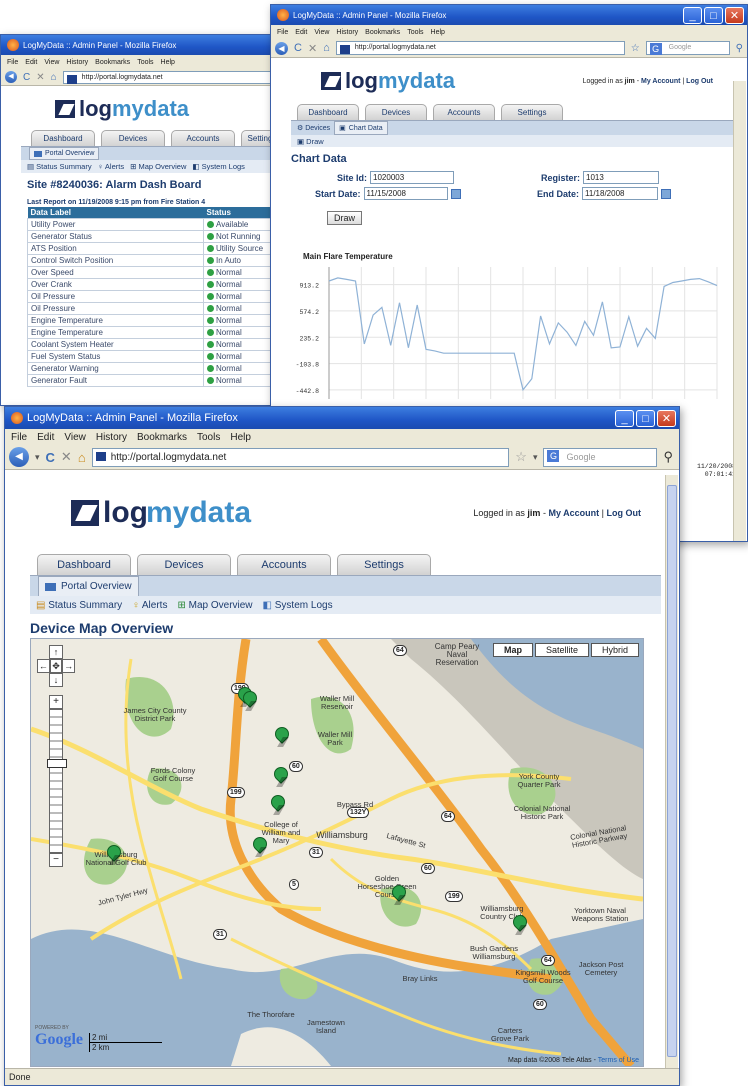  I want to click on pan-right-icon: →, so click(69, 666).